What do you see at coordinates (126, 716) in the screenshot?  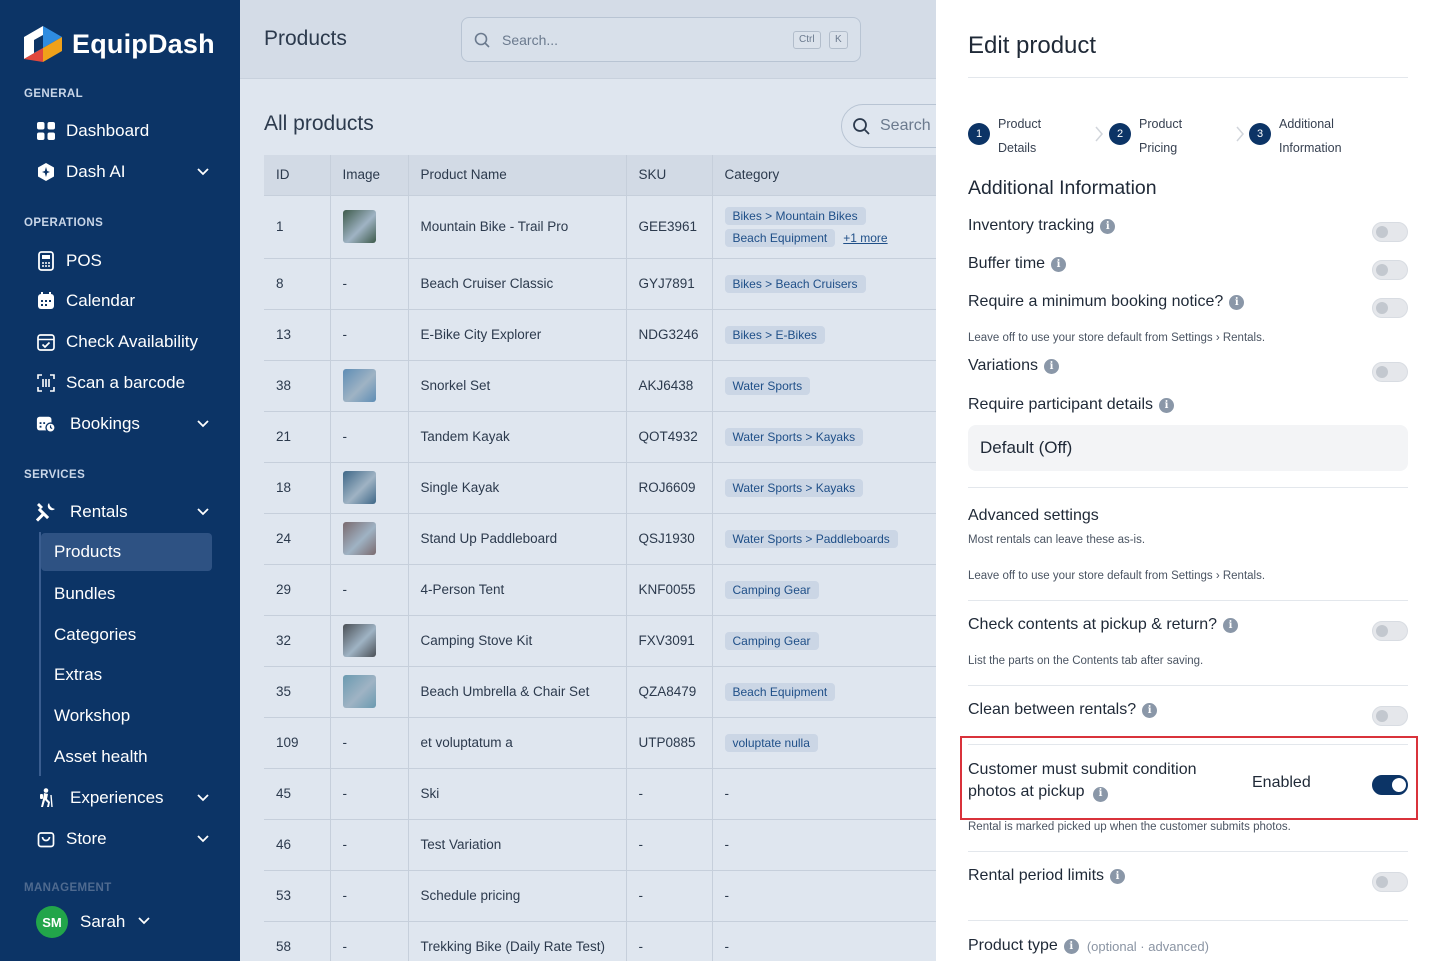 I see `sidebar-subitem-workshop: Workshop` at bounding box center [126, 716].